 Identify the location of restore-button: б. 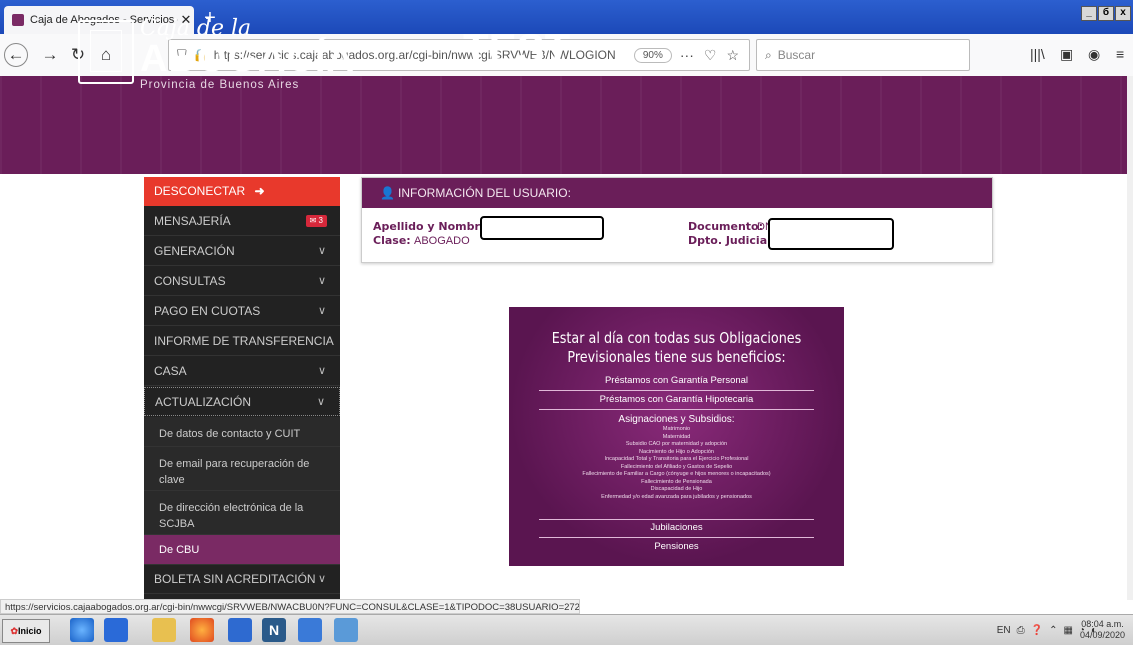
(1106, 13).